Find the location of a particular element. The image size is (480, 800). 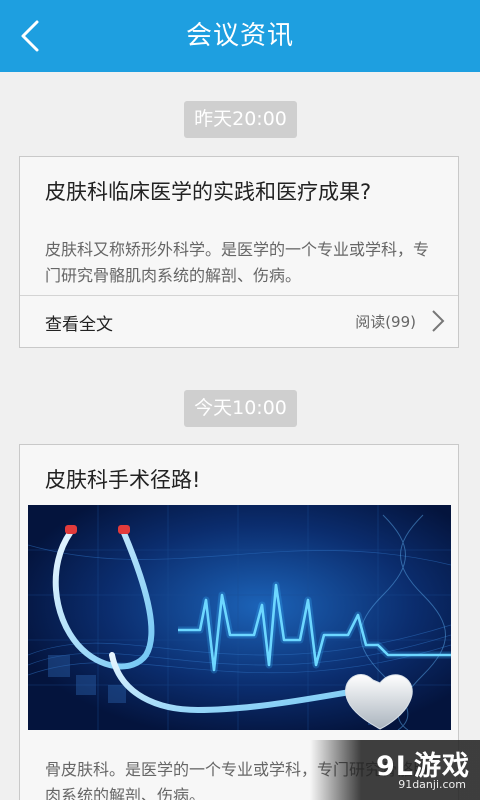

top-bar: 会议资讯 is located at coordinates (240, 36).